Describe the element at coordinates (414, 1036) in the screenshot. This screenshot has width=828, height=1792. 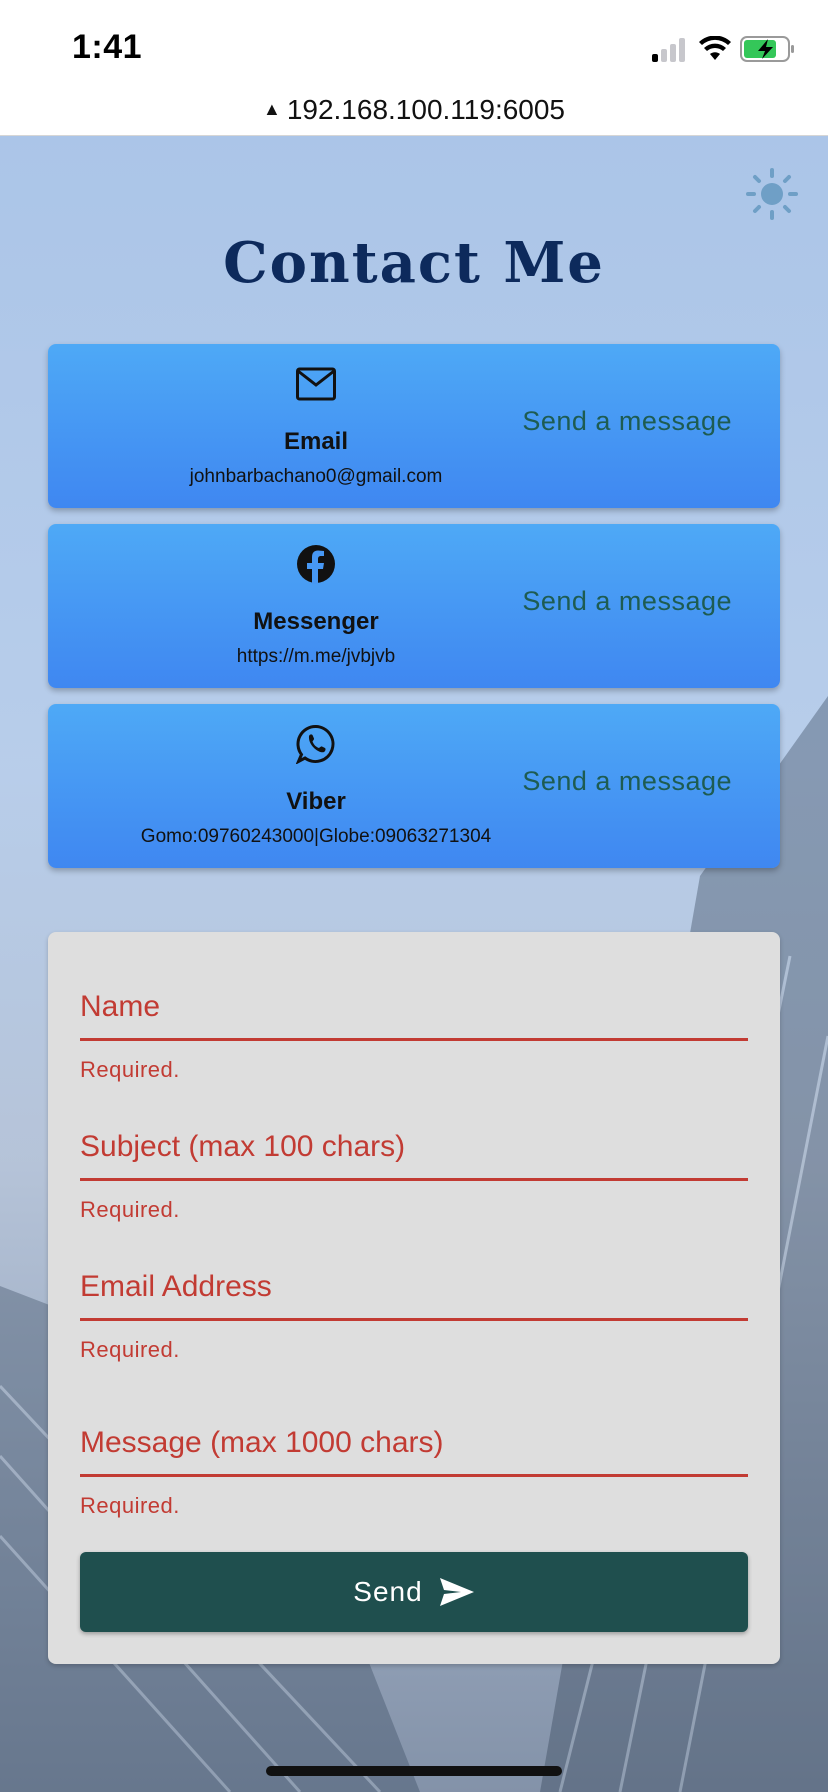
I see `name-field: Name Required.` at that location.